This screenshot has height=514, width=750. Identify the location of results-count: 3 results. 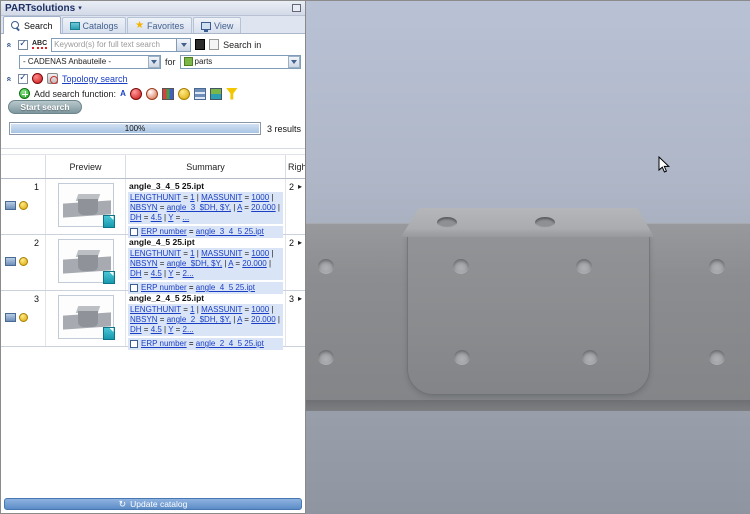
(284, 129).